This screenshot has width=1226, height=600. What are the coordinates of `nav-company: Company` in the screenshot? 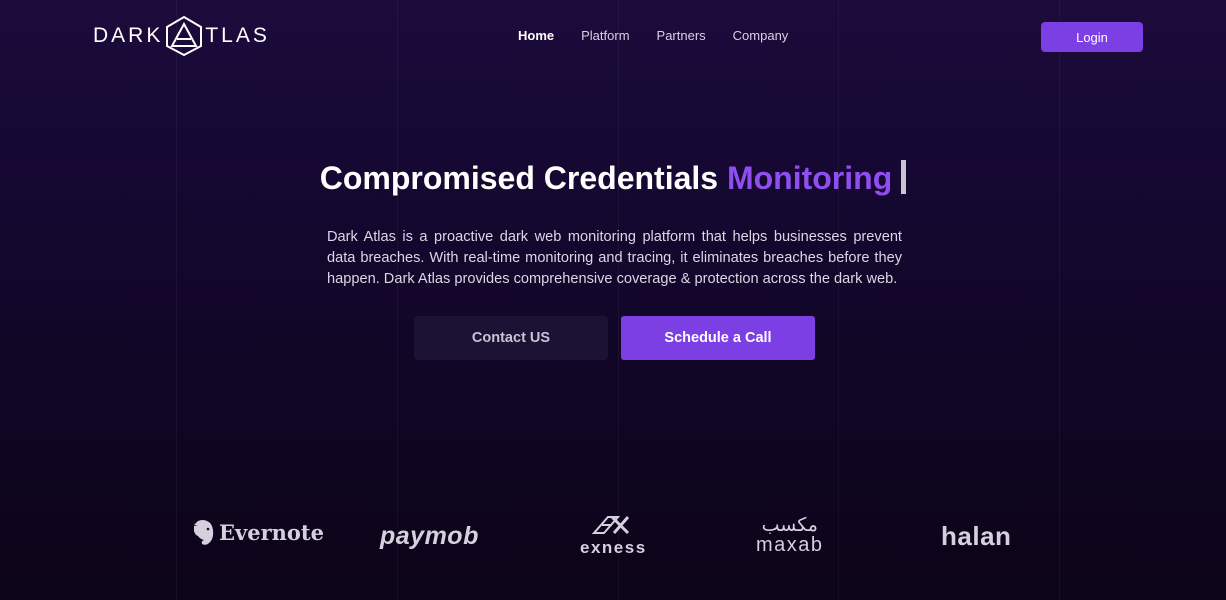 It's located at (761, 35).